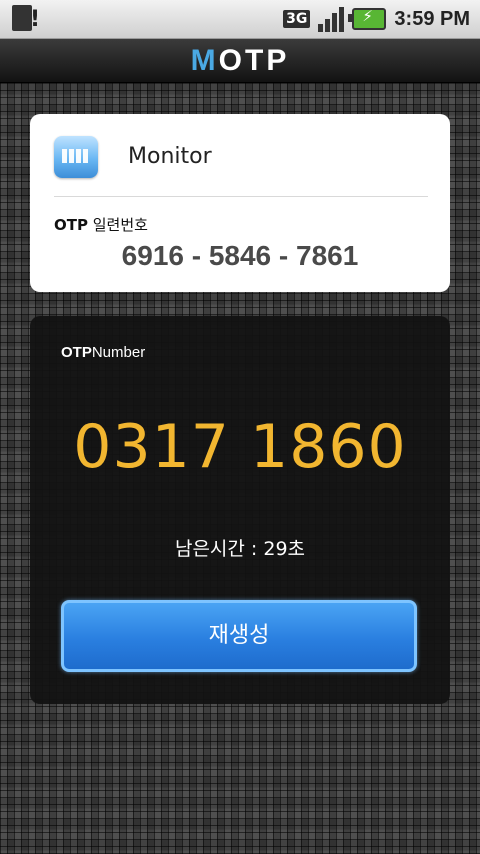 This screenshot has width=480, height=854. Describe the element at coordinates (239, 636) in the screenshot. I see `regenerate-button: 재생성` at that location.